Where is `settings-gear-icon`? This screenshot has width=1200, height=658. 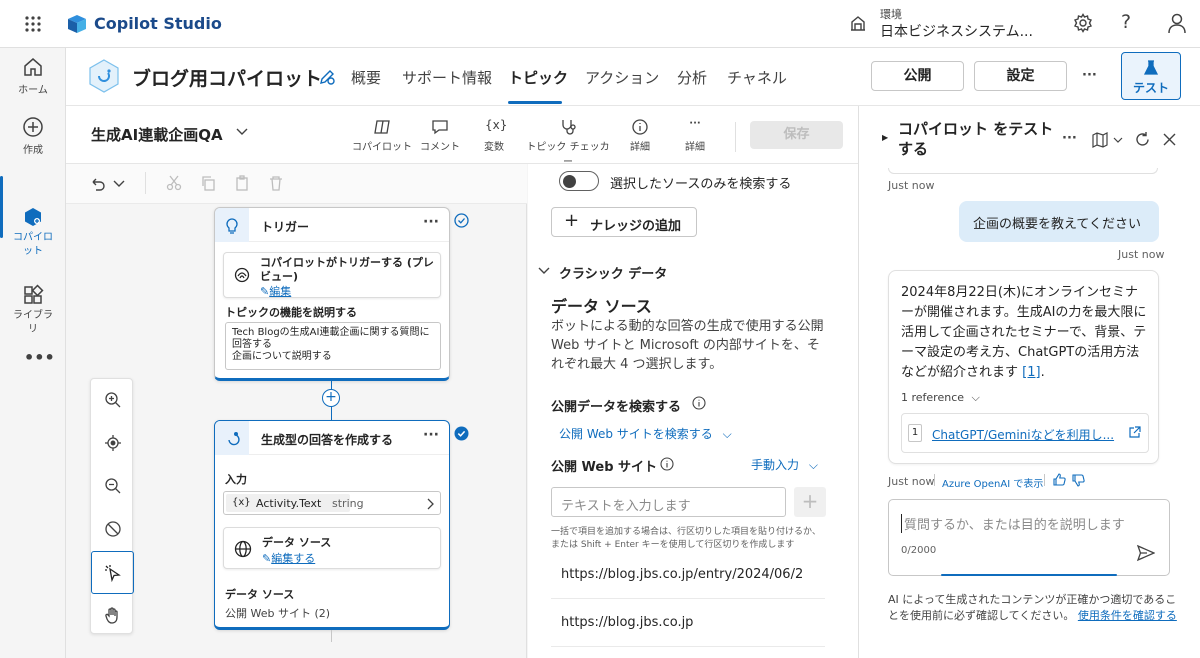 settings-gear-icon is located at coordinates (1083, 23).